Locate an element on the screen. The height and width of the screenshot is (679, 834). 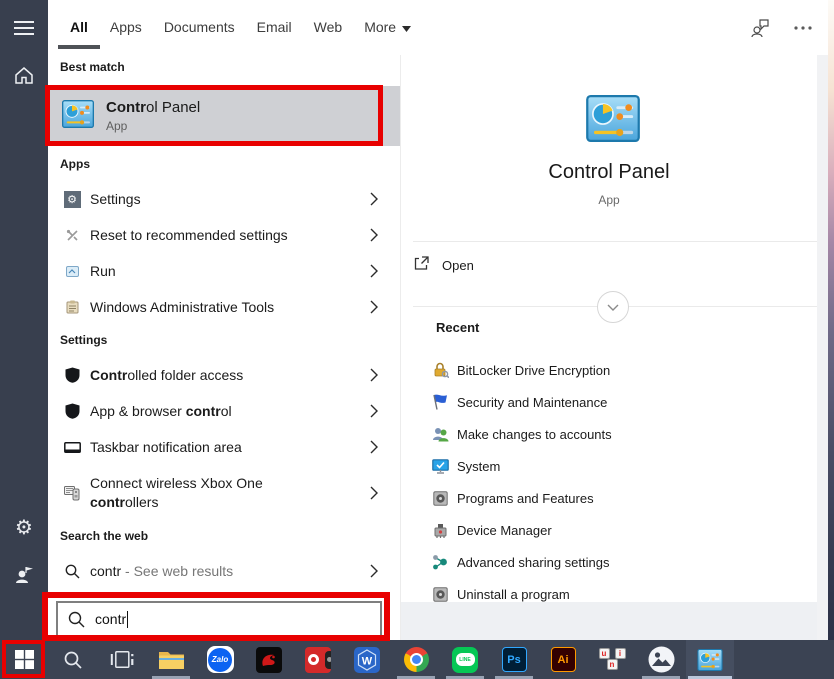
best-match-header: Best match is located at coordinates (92, 67).